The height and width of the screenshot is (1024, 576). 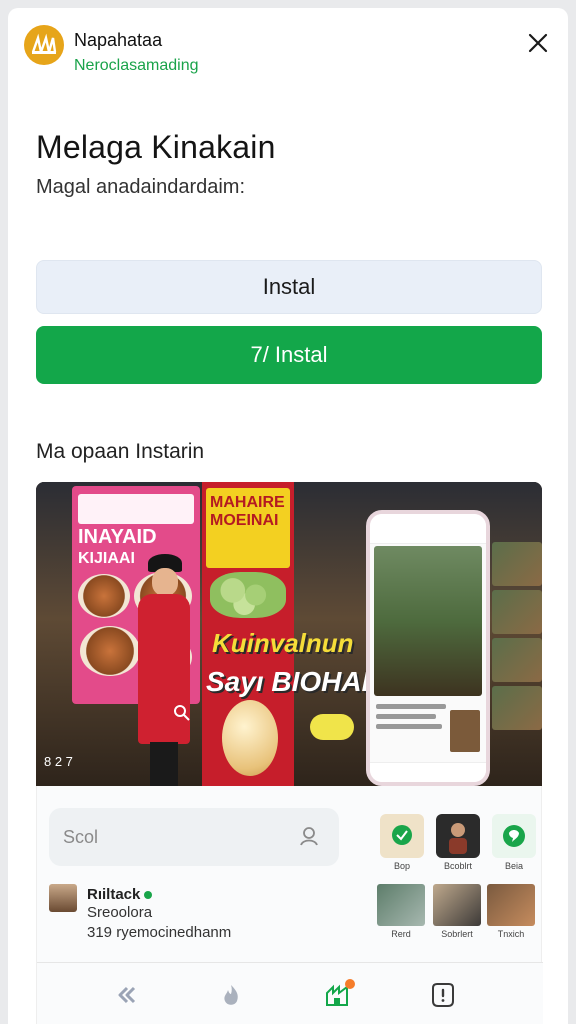 What do you see at coordinates (457, 866) in the screenshot?
I see `app-tile-label: Bcoblrt` at bounding box center [457, 866].